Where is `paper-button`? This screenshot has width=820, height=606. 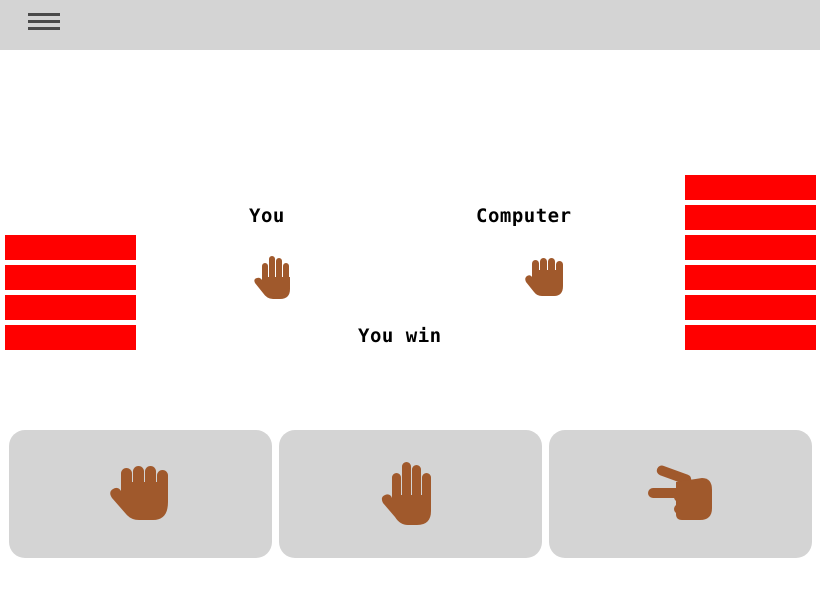
paper-button is located at coordinates (410, 494).